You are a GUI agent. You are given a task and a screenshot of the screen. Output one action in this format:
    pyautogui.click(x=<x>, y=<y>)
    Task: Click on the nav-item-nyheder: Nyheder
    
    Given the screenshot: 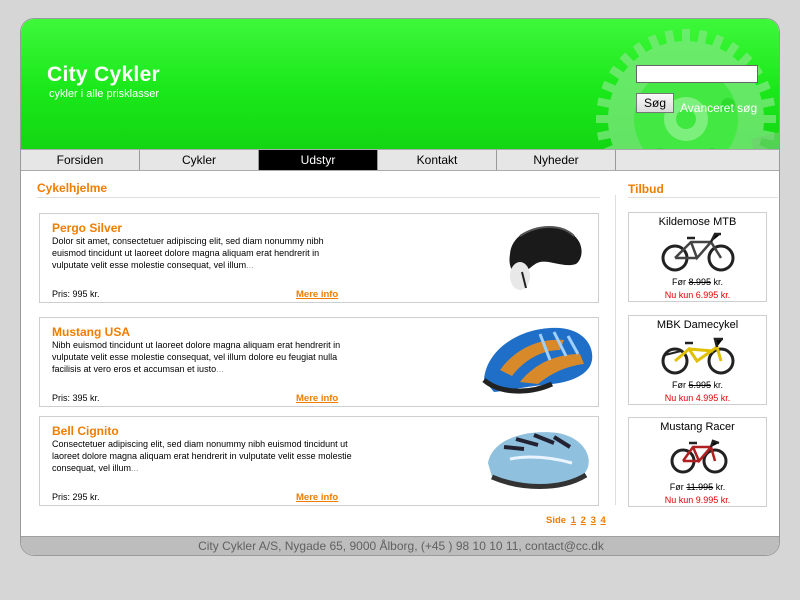 What is the action you would take?
    pyautogui.click(x=556, y=160)
    